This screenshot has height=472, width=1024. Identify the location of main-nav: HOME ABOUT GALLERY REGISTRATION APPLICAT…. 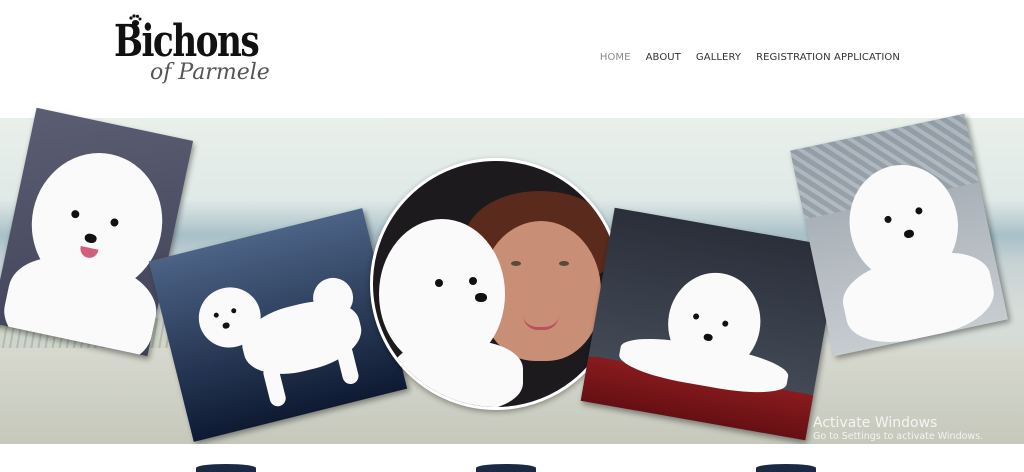
(750, 57).